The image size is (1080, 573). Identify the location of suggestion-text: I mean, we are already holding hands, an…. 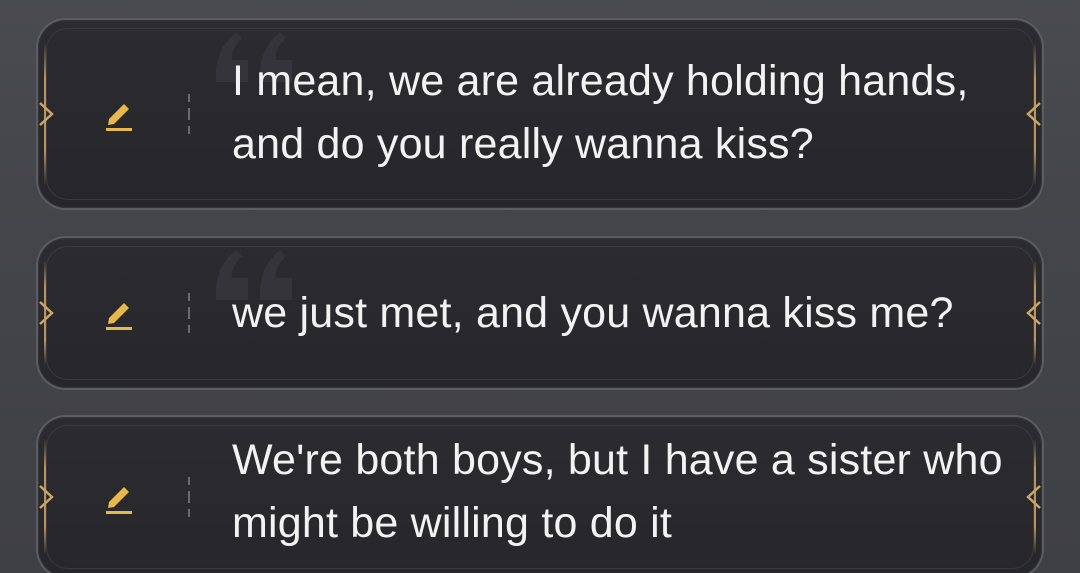
(600, 112).